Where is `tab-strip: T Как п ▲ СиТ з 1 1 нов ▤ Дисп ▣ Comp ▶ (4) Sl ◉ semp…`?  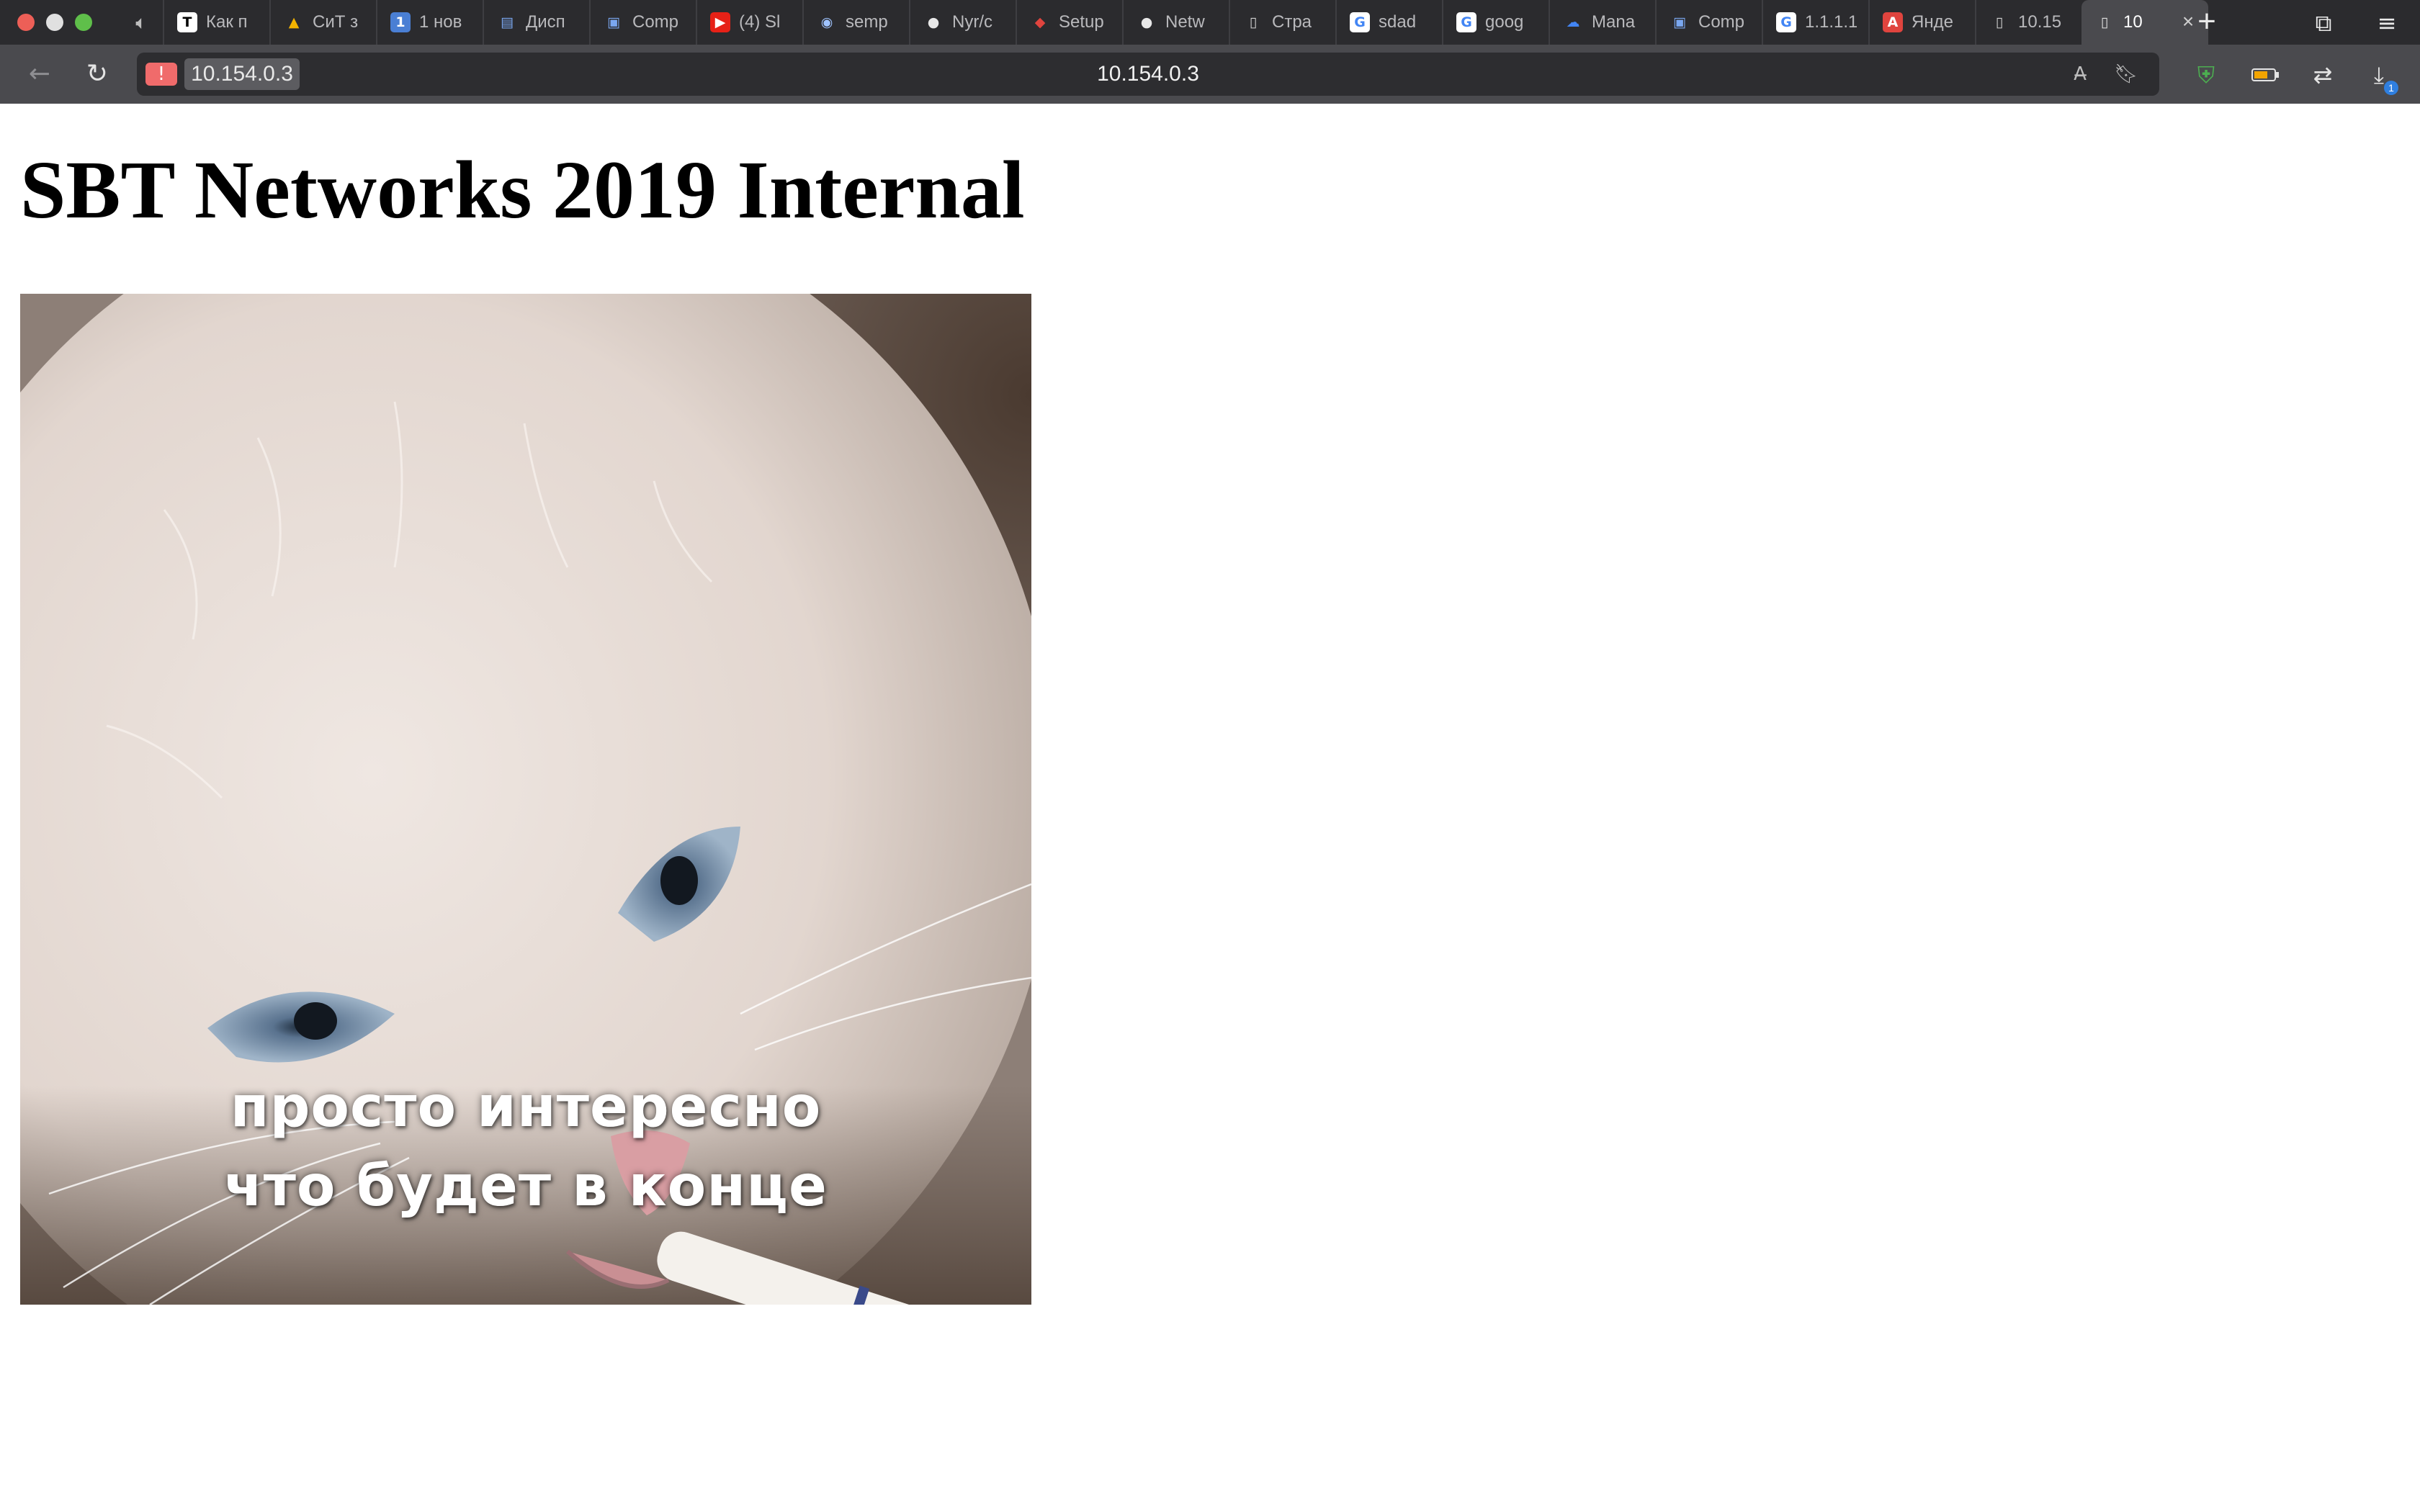 tab-strip: T Как п ▲ СиТ з 1 1 нов ▤ Дисп ▣ Comp ▶ (4) Sl ◉ semp… is located at coordinates (1185, 22).